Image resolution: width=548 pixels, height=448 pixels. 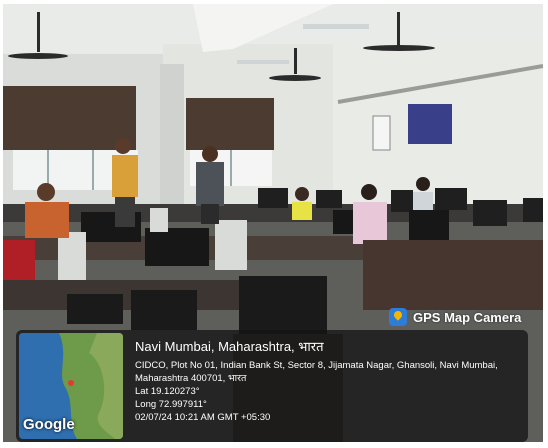 I want to click on wall-notice, so click(x=381, y=133).